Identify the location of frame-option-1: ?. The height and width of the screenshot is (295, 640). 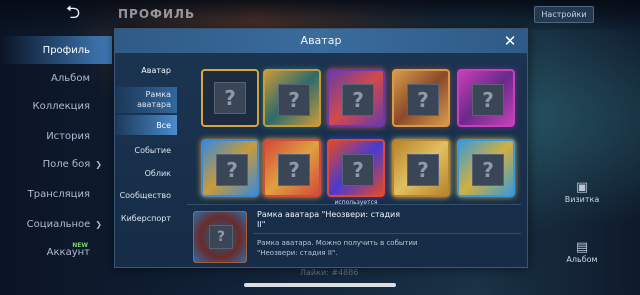
(230, 98).